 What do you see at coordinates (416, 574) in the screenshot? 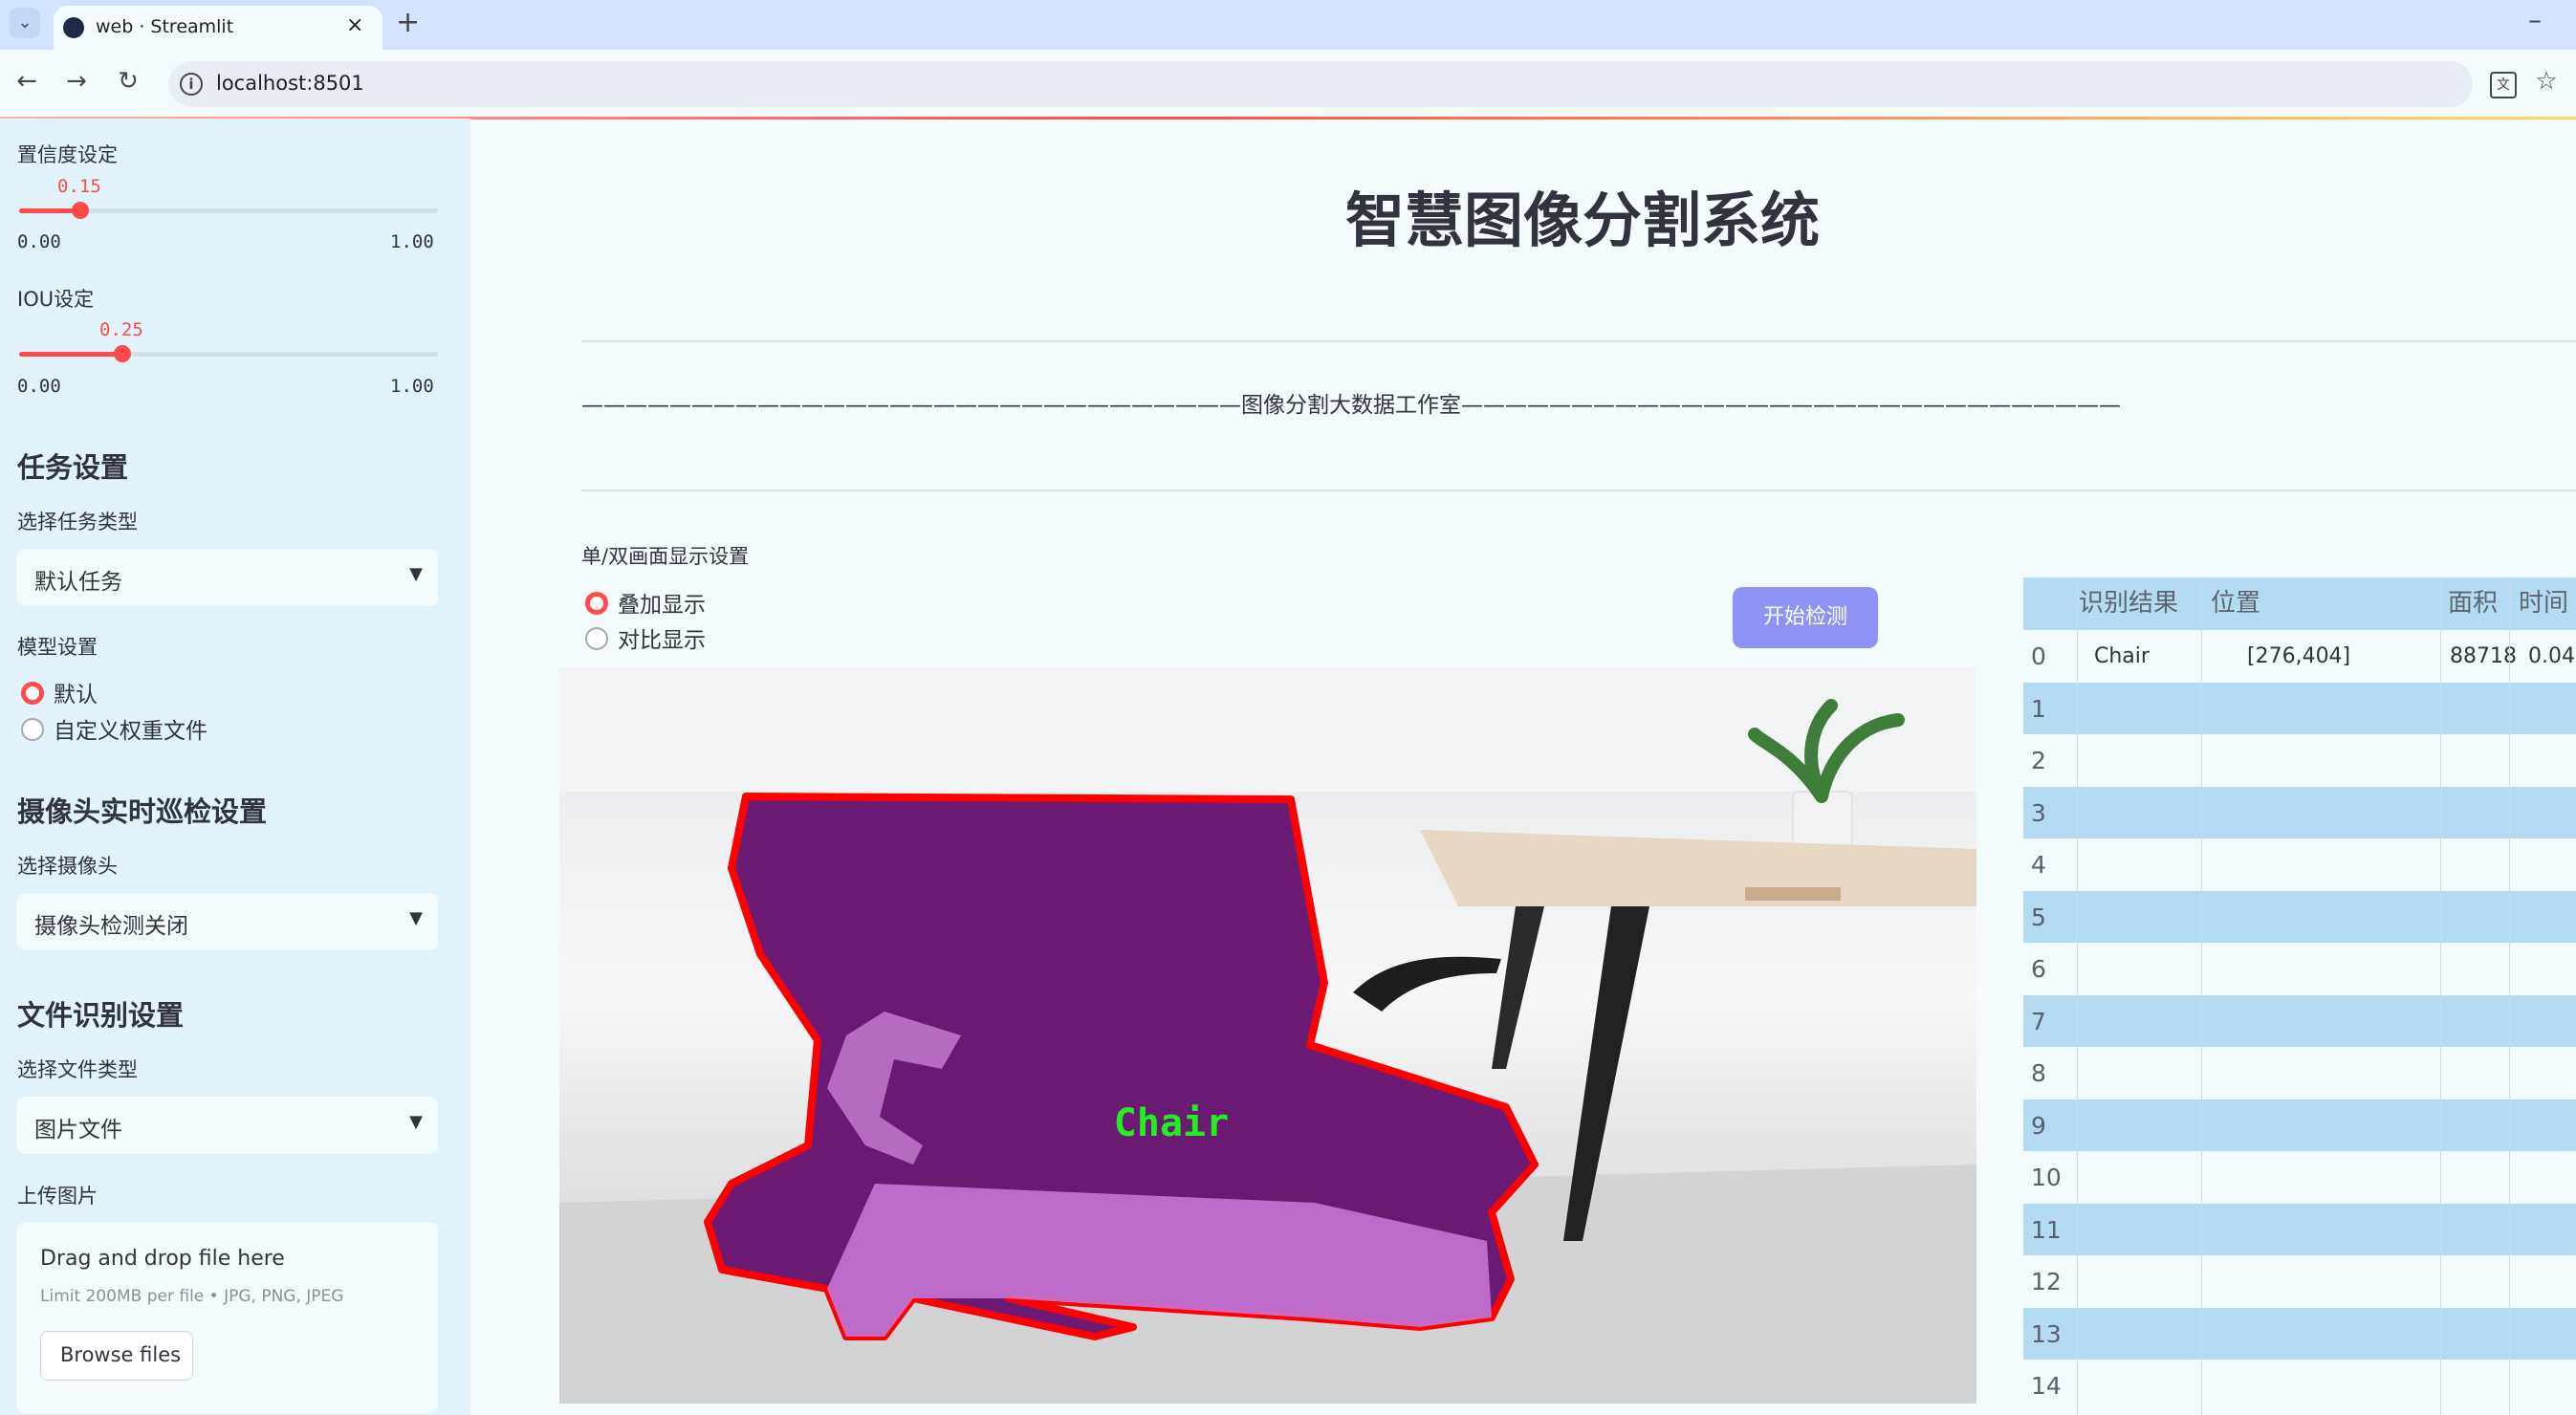
I see `chevron-down-icon: ▼` at bounding box center [416, 574].